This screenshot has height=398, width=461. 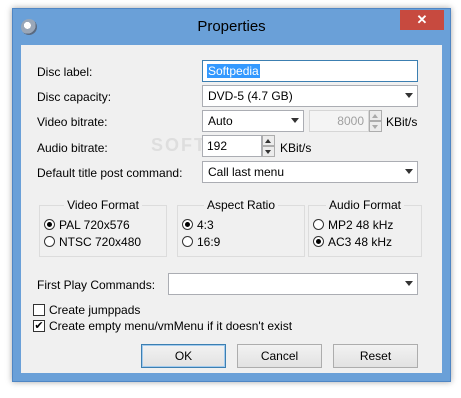 I want to click on window-title: Properties, so click(x=231, y=26).